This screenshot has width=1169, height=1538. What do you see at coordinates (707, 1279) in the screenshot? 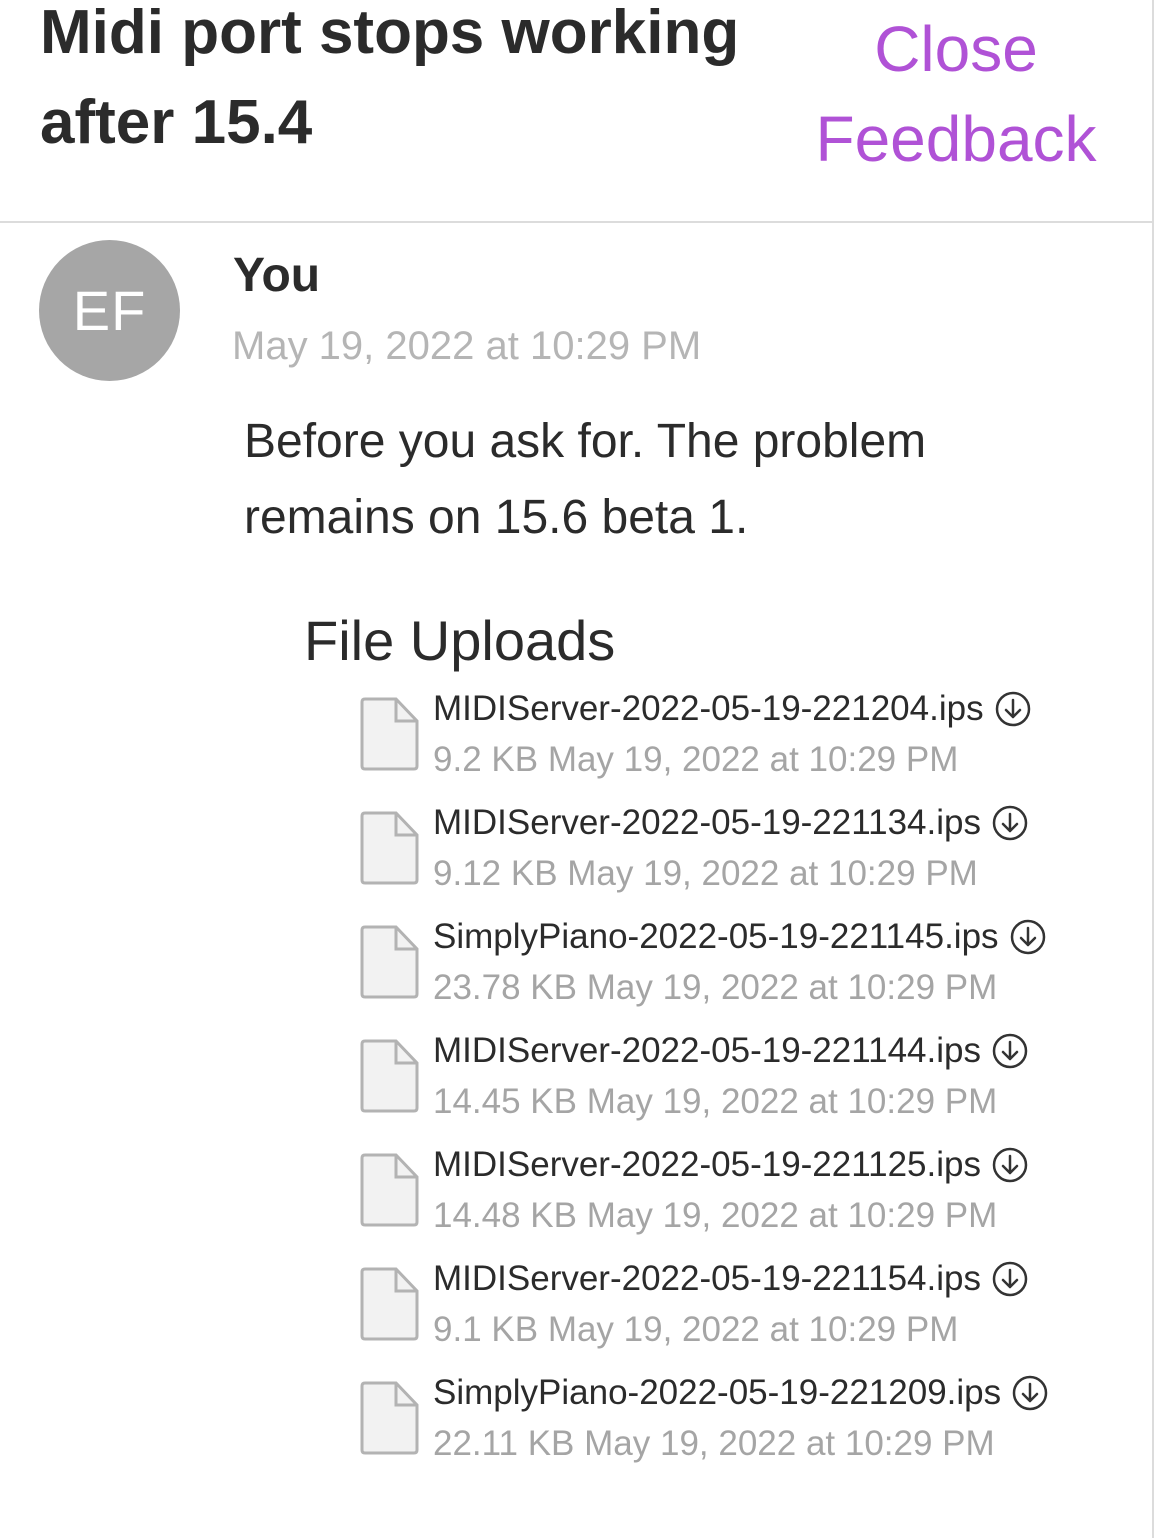
I see `file-name: MIDIServer-2022-05-19-221154.ips` at bounding box center [707, 1279].